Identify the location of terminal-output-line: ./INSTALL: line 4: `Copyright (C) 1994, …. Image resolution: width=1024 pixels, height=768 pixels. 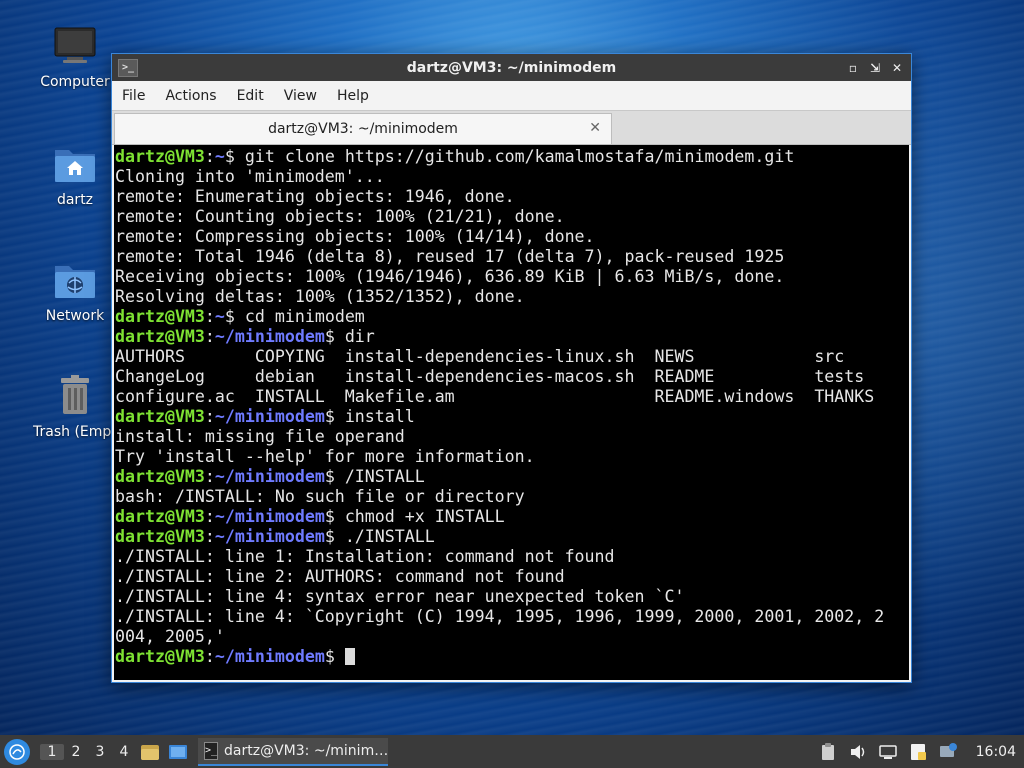
(500, 616).